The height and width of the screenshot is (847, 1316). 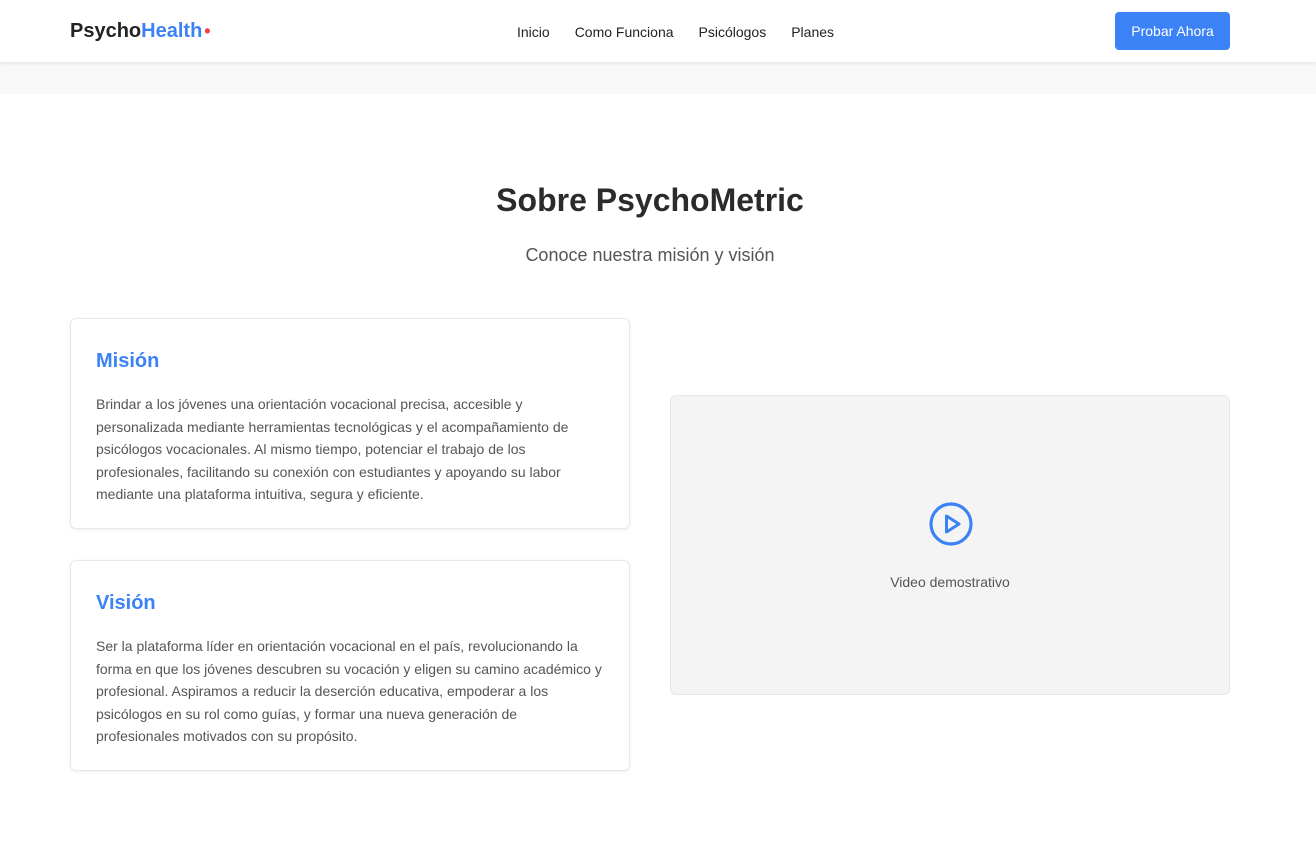 What do you see at coordinates (1172, 31) in the screenshot?
I see `try-now-button: Probar Ahora` at bounding box center [1172, 31].